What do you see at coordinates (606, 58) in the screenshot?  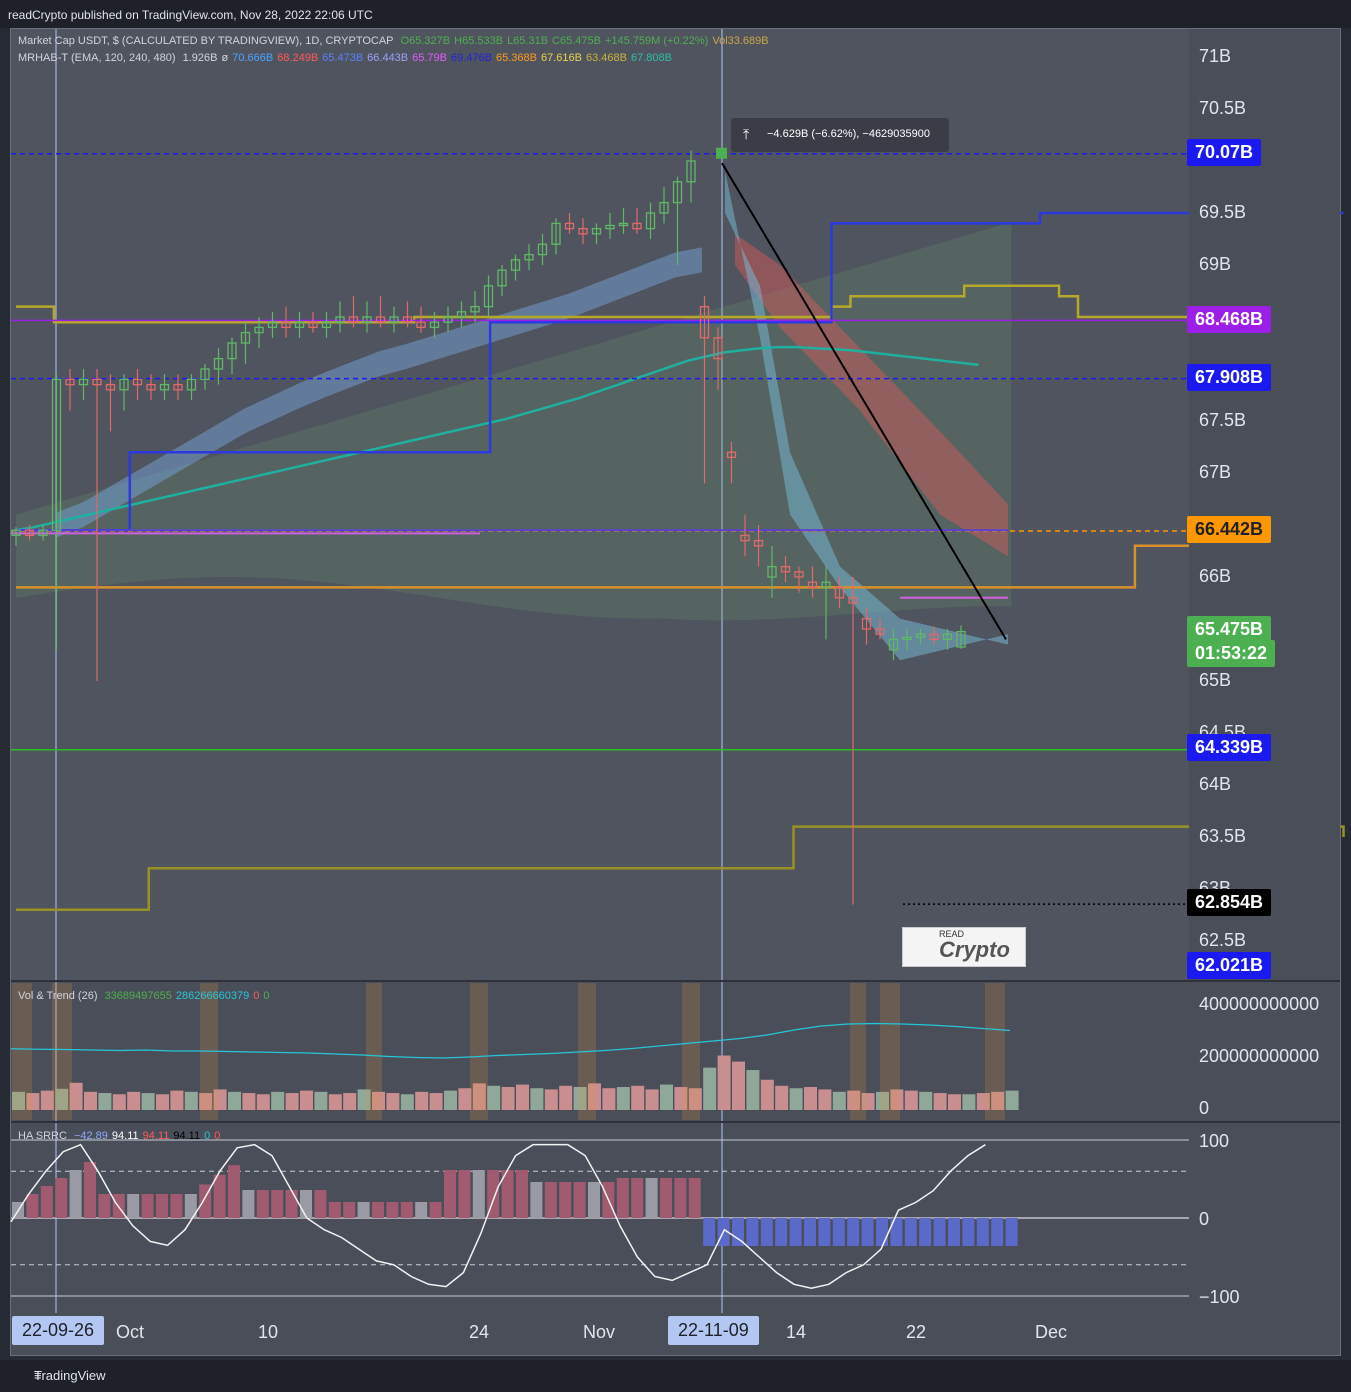 I see `indicator-value: 63.468B` at bounding box center [606, 58].